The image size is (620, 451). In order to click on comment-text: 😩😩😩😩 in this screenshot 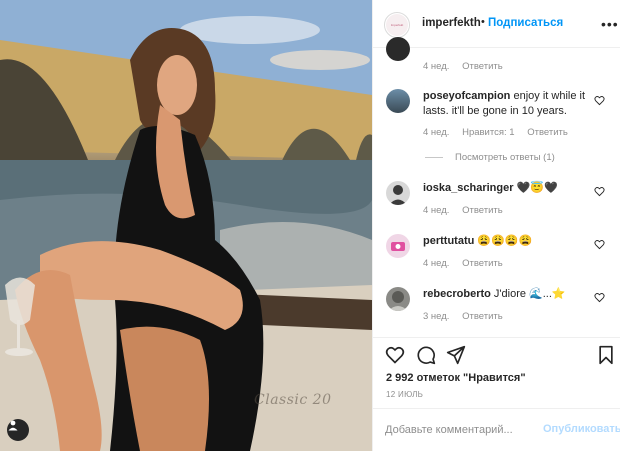, I will do `click(505, 241)`.